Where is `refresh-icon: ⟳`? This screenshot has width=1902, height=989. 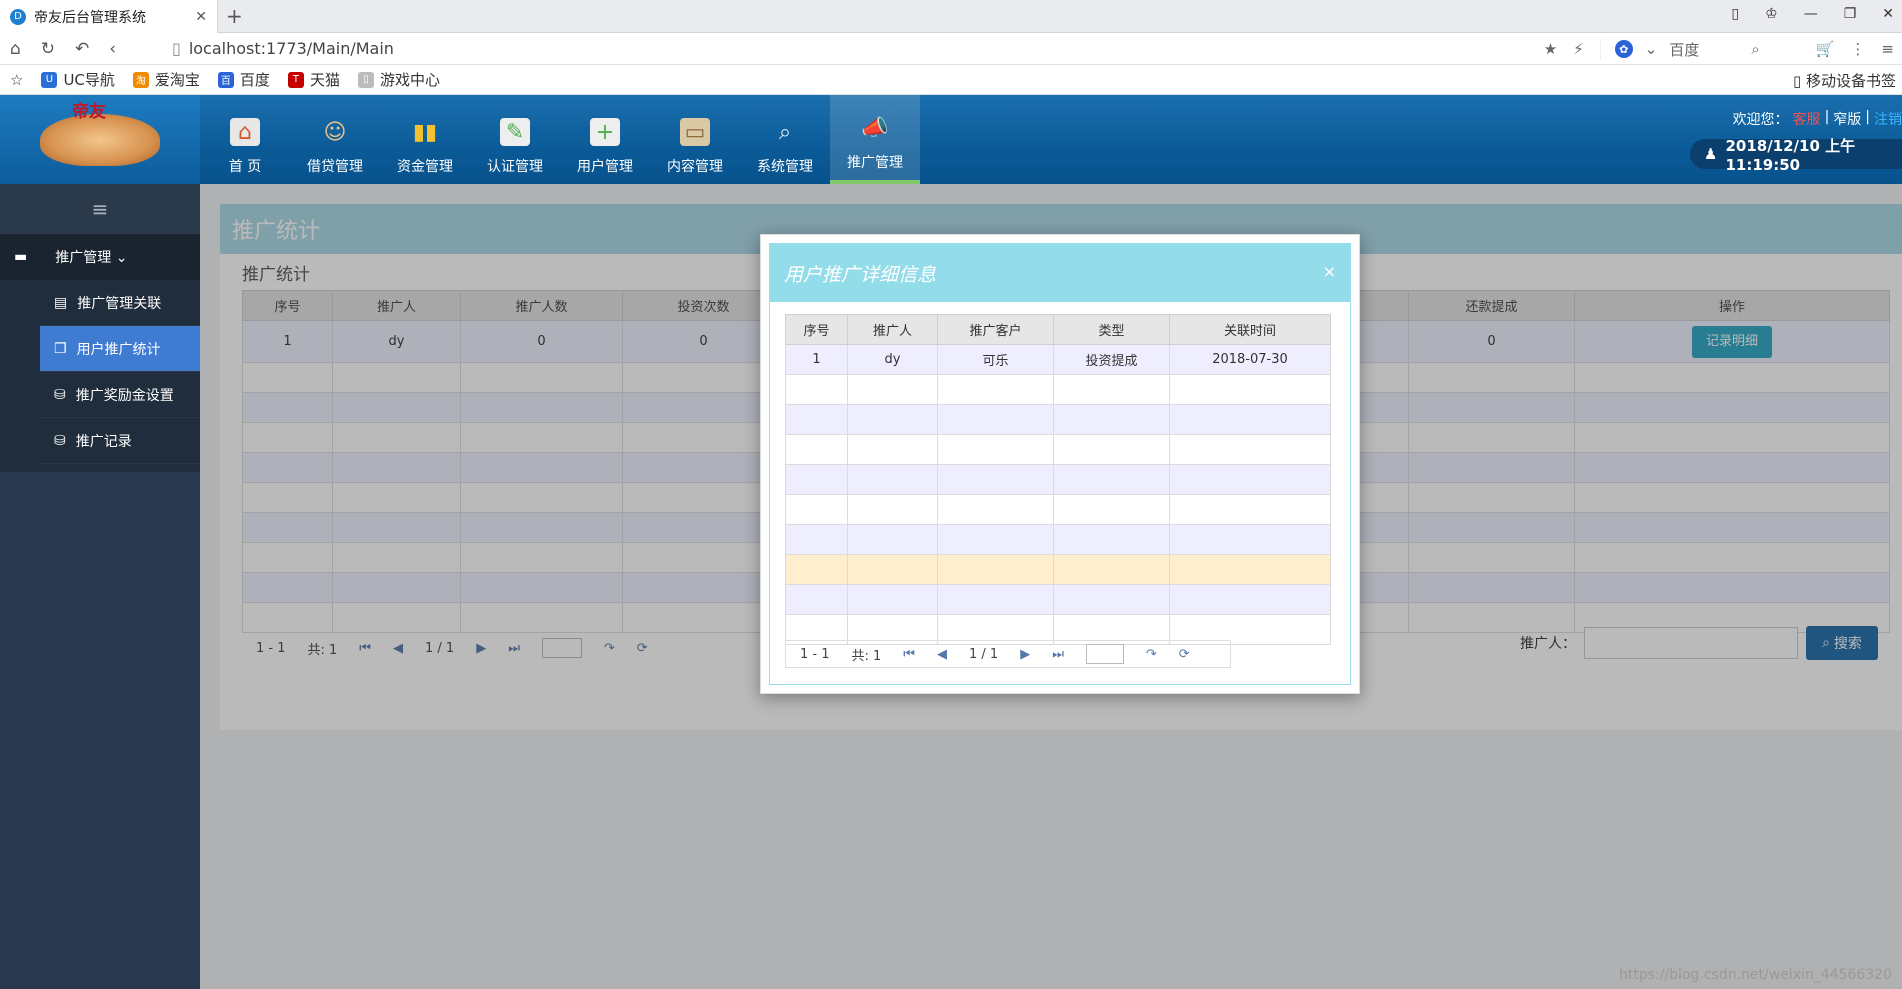 refresh-icon: ⟳ is located at coordinates (1184, 654).